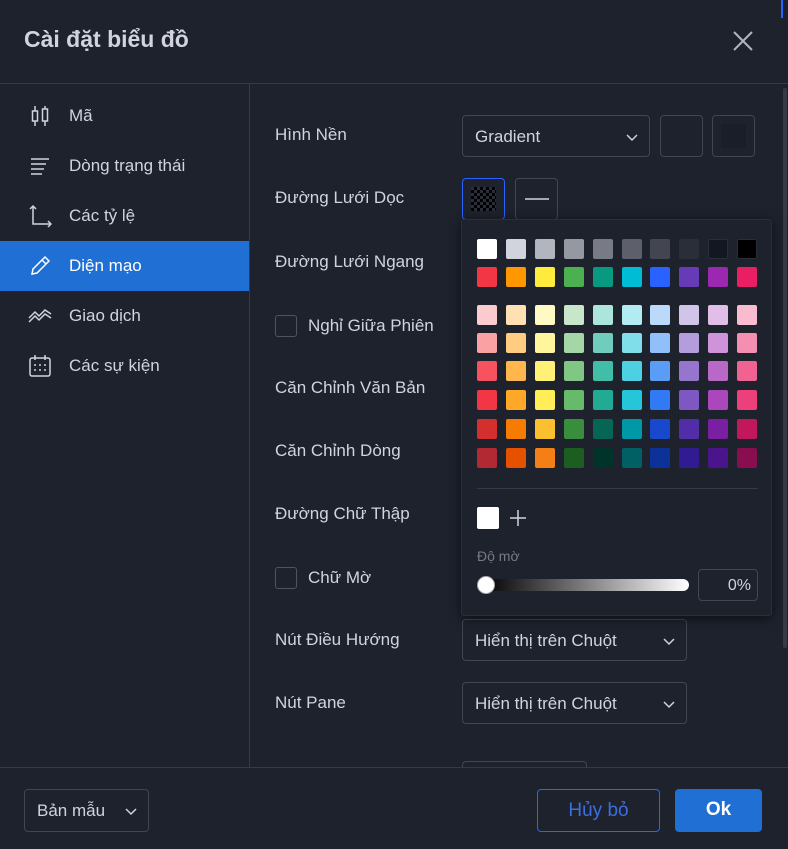 This screenshot has height=849, width=788. Describe the element at coordinates (124, 116) in the screenshot. I see `sidebar-item-symbol: Mã` at that location.